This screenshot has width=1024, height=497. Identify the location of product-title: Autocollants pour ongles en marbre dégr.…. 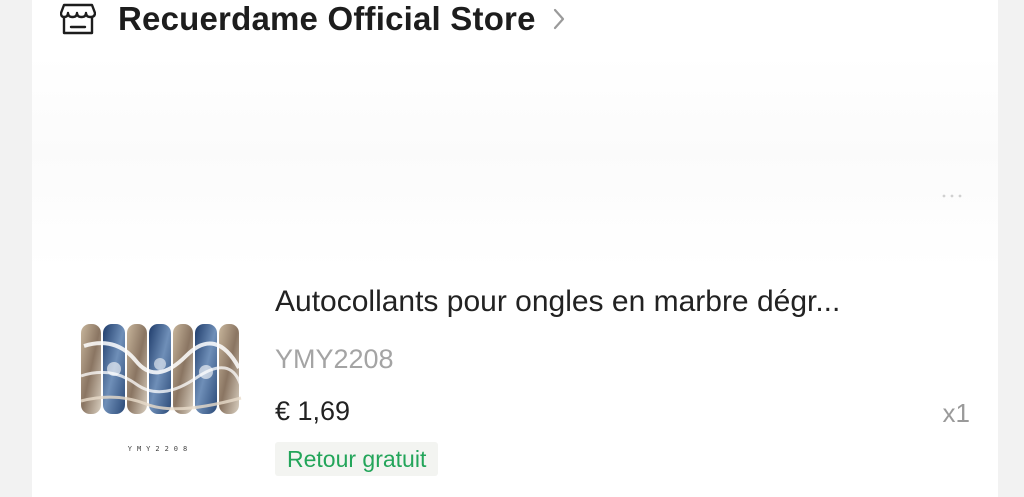
(625, 302).